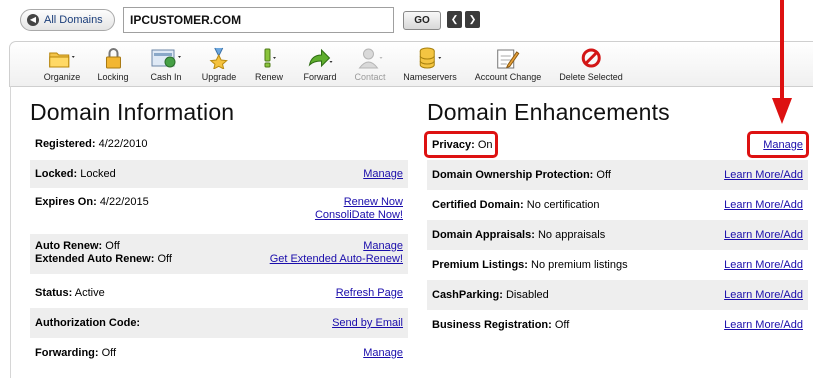 The height and width of the screenshot is (378, 813). What do you see at coordinates (508, 58) in the screenshot?
I see `account-change-icon` at bounding box center [508, 58].